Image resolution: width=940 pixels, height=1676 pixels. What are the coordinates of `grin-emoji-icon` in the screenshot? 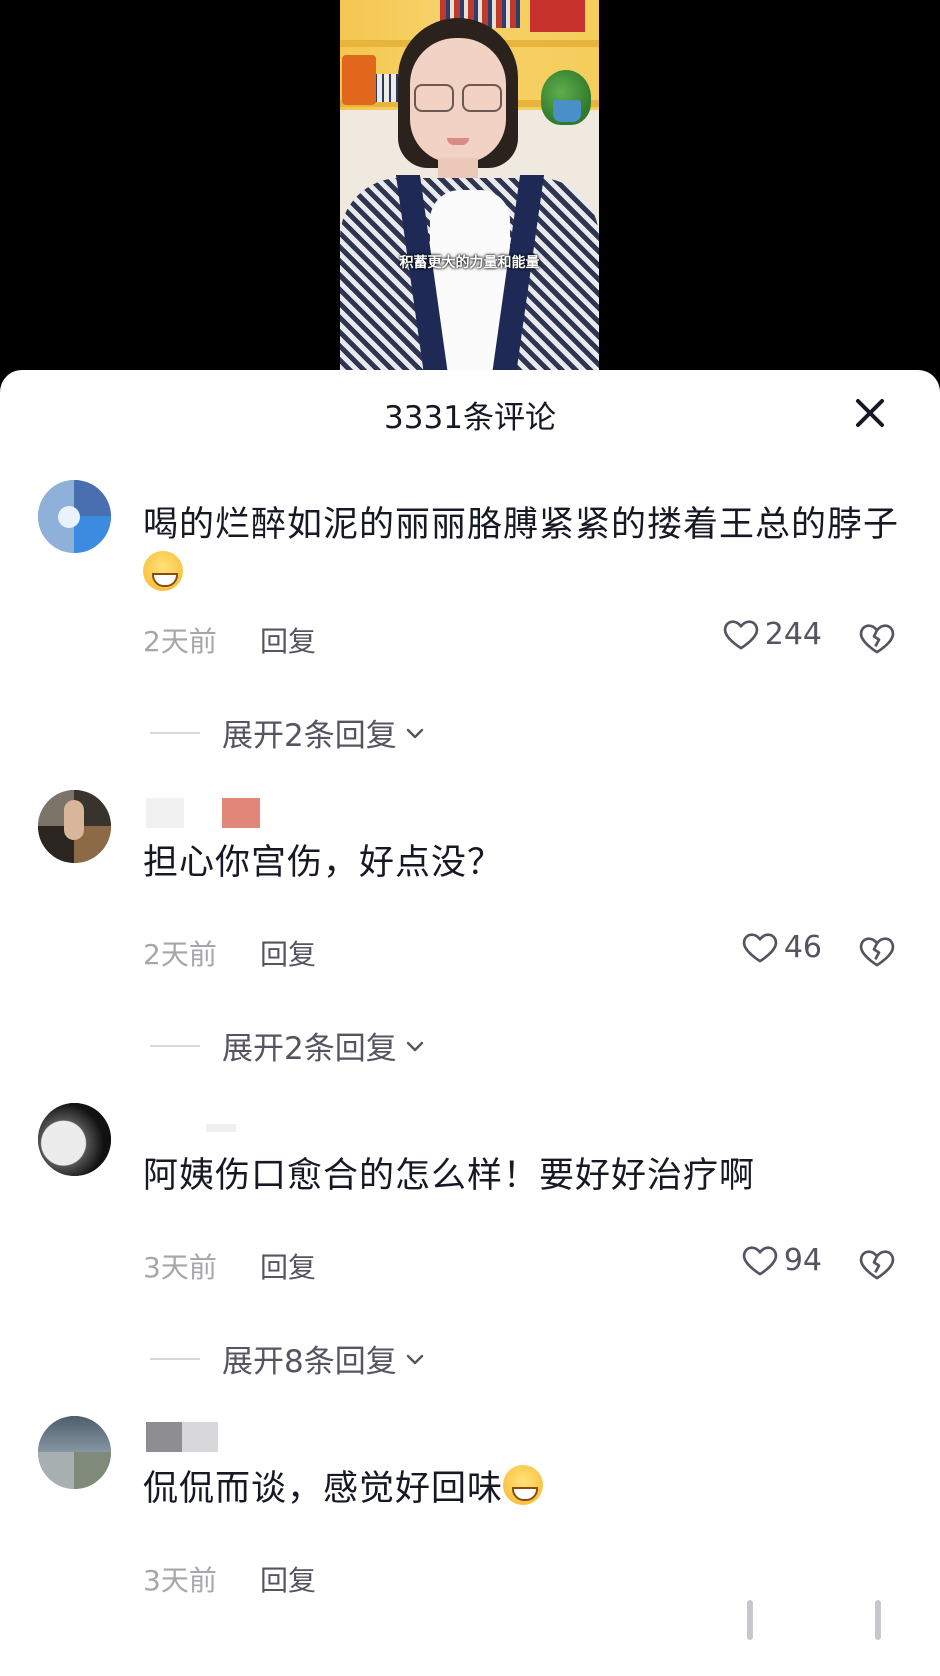 It's located at (523, 1485).